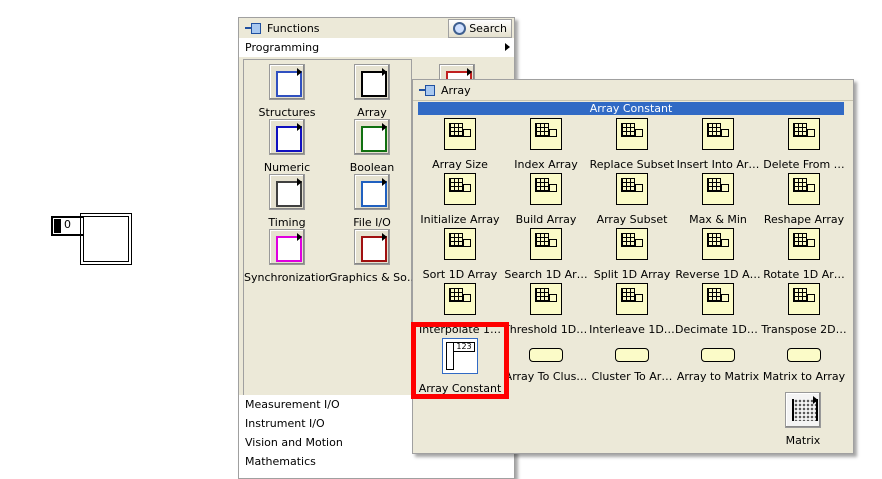 This screenshot has width=882, height=479. I want to click on function-index-array: Index Array, so click(546, 144).